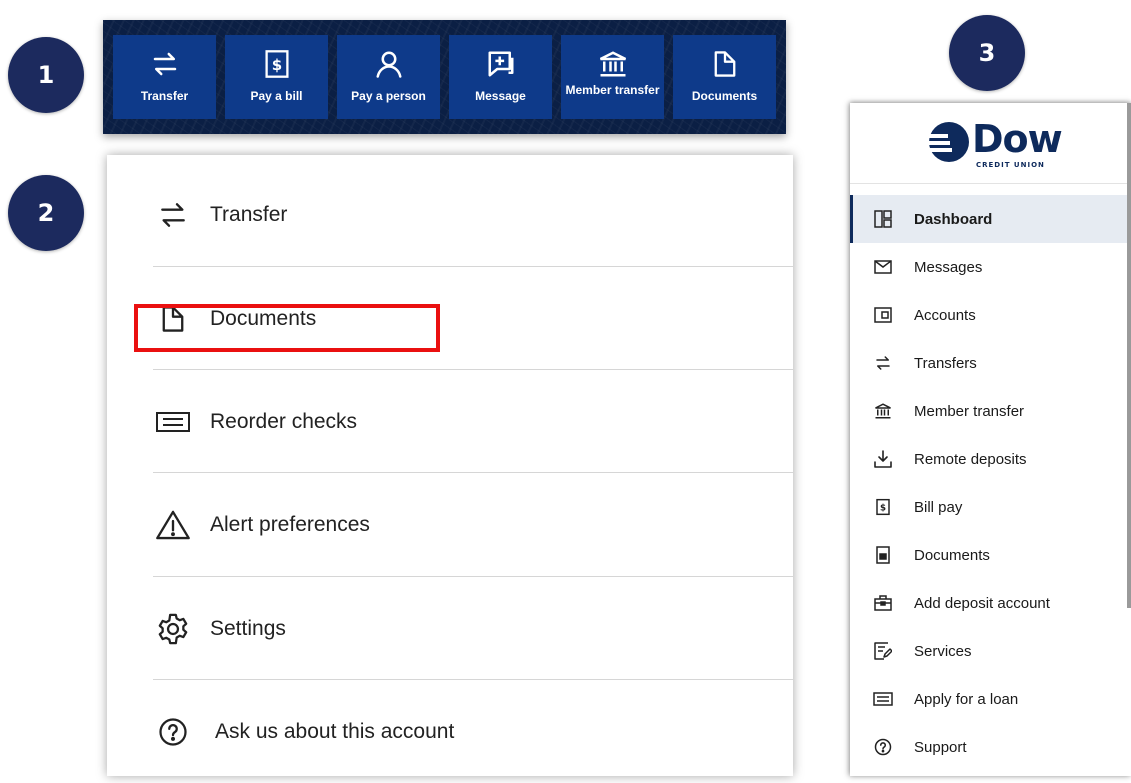 Image resolution: width=1131 pixels, height=783 pixels. Describe the element at coordinates (473, 731) in the screenshot. I see `menu-item-ask-us: Ask us about this account` at that location.